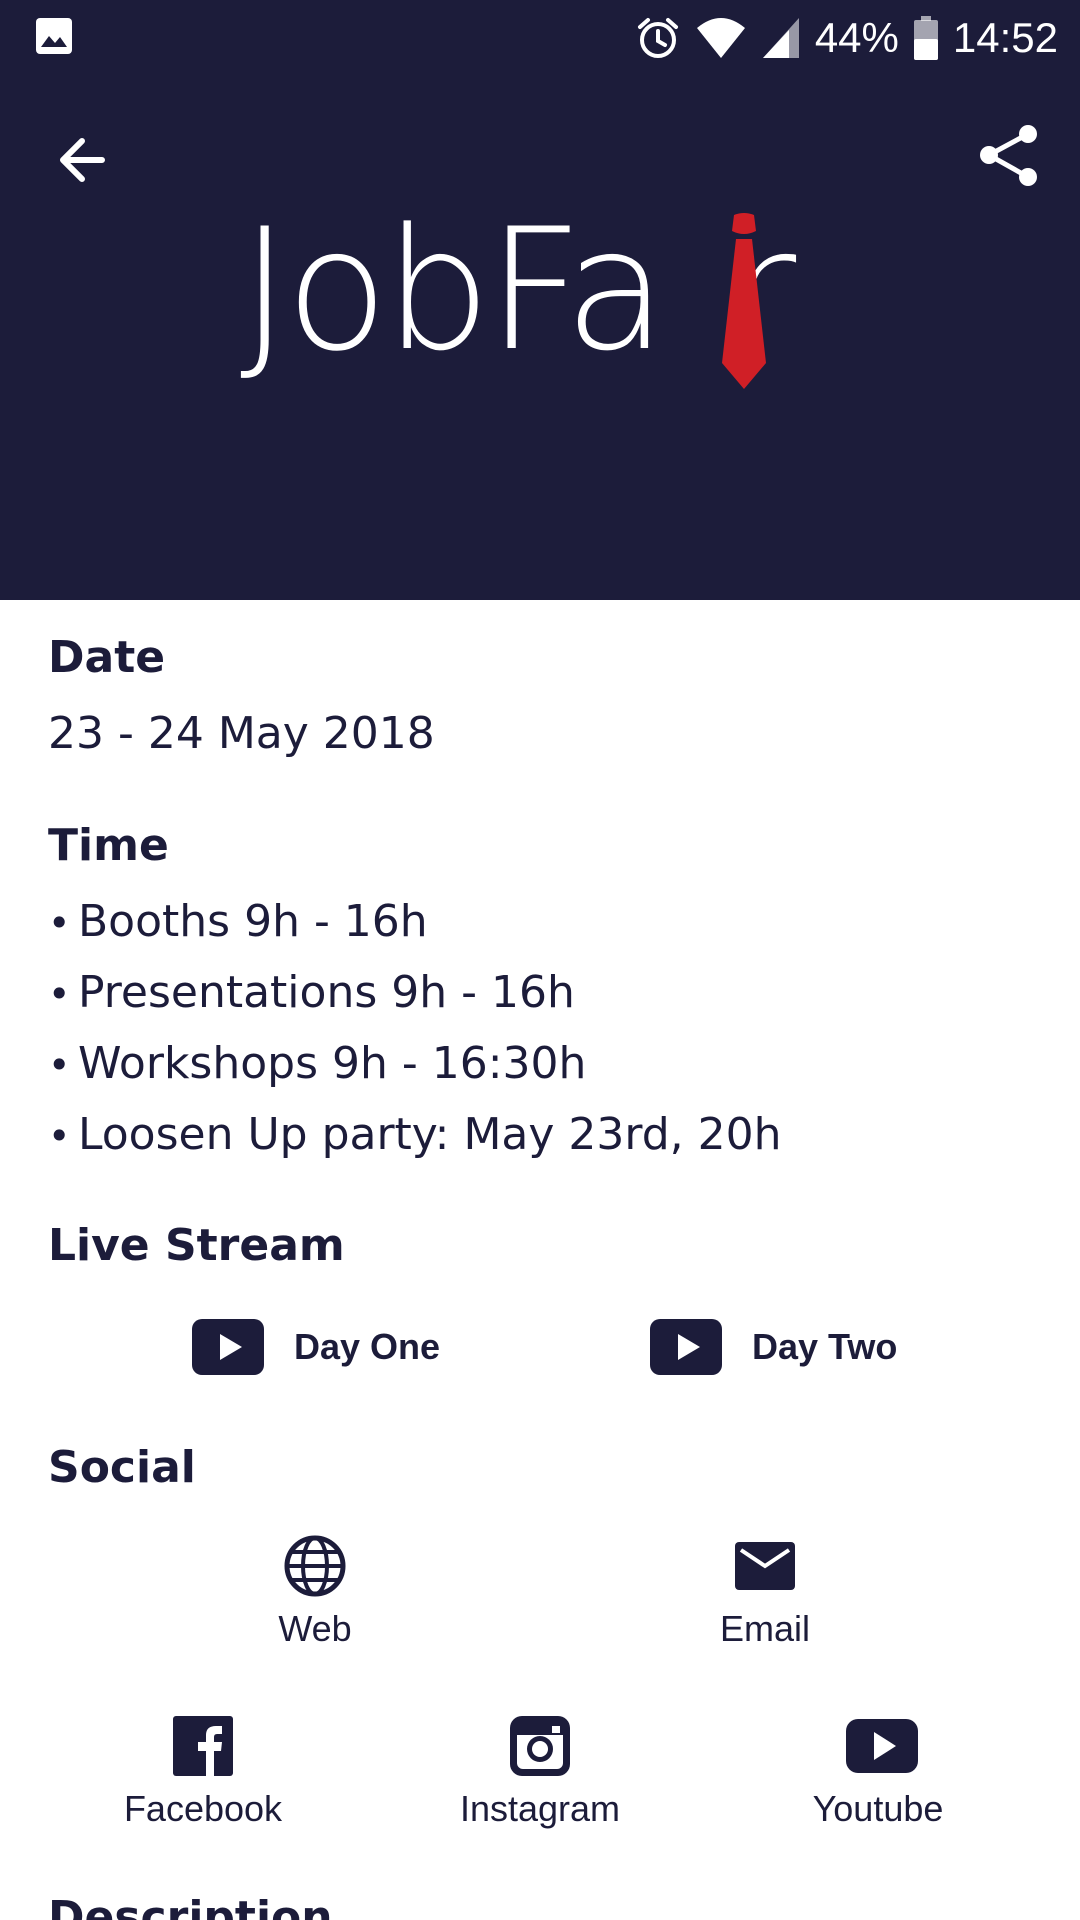 The height and width of the screenshot is (1920, 1080). Describe the element at coordinates (765, 1566) in the screenshot. I see `email-icon` at that location.